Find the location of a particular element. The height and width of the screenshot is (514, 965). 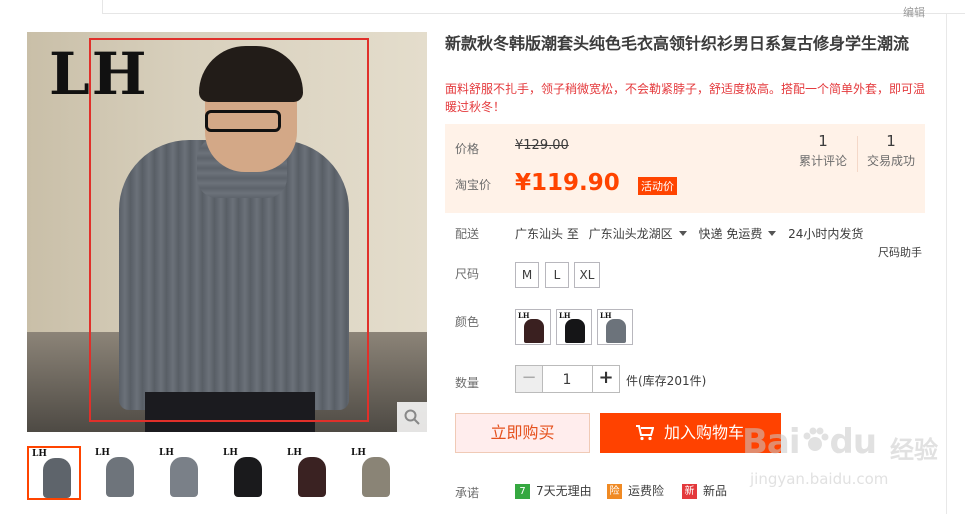

magnifier-icon is located at coordinates (412, 417).